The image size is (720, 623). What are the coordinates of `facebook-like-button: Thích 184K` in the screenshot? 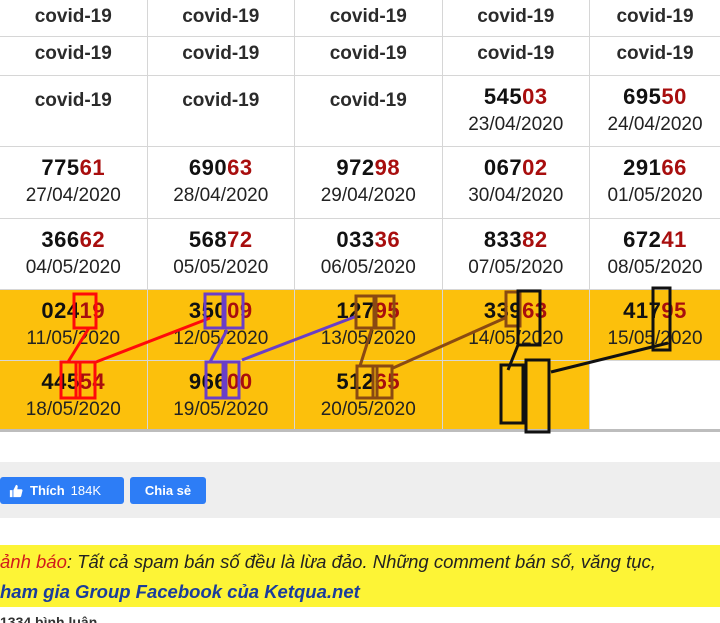 It's located at (62, 490).